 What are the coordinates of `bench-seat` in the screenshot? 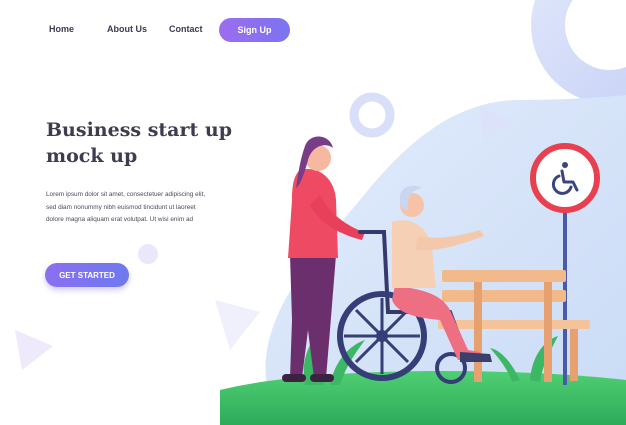 It's located at (514, 324).